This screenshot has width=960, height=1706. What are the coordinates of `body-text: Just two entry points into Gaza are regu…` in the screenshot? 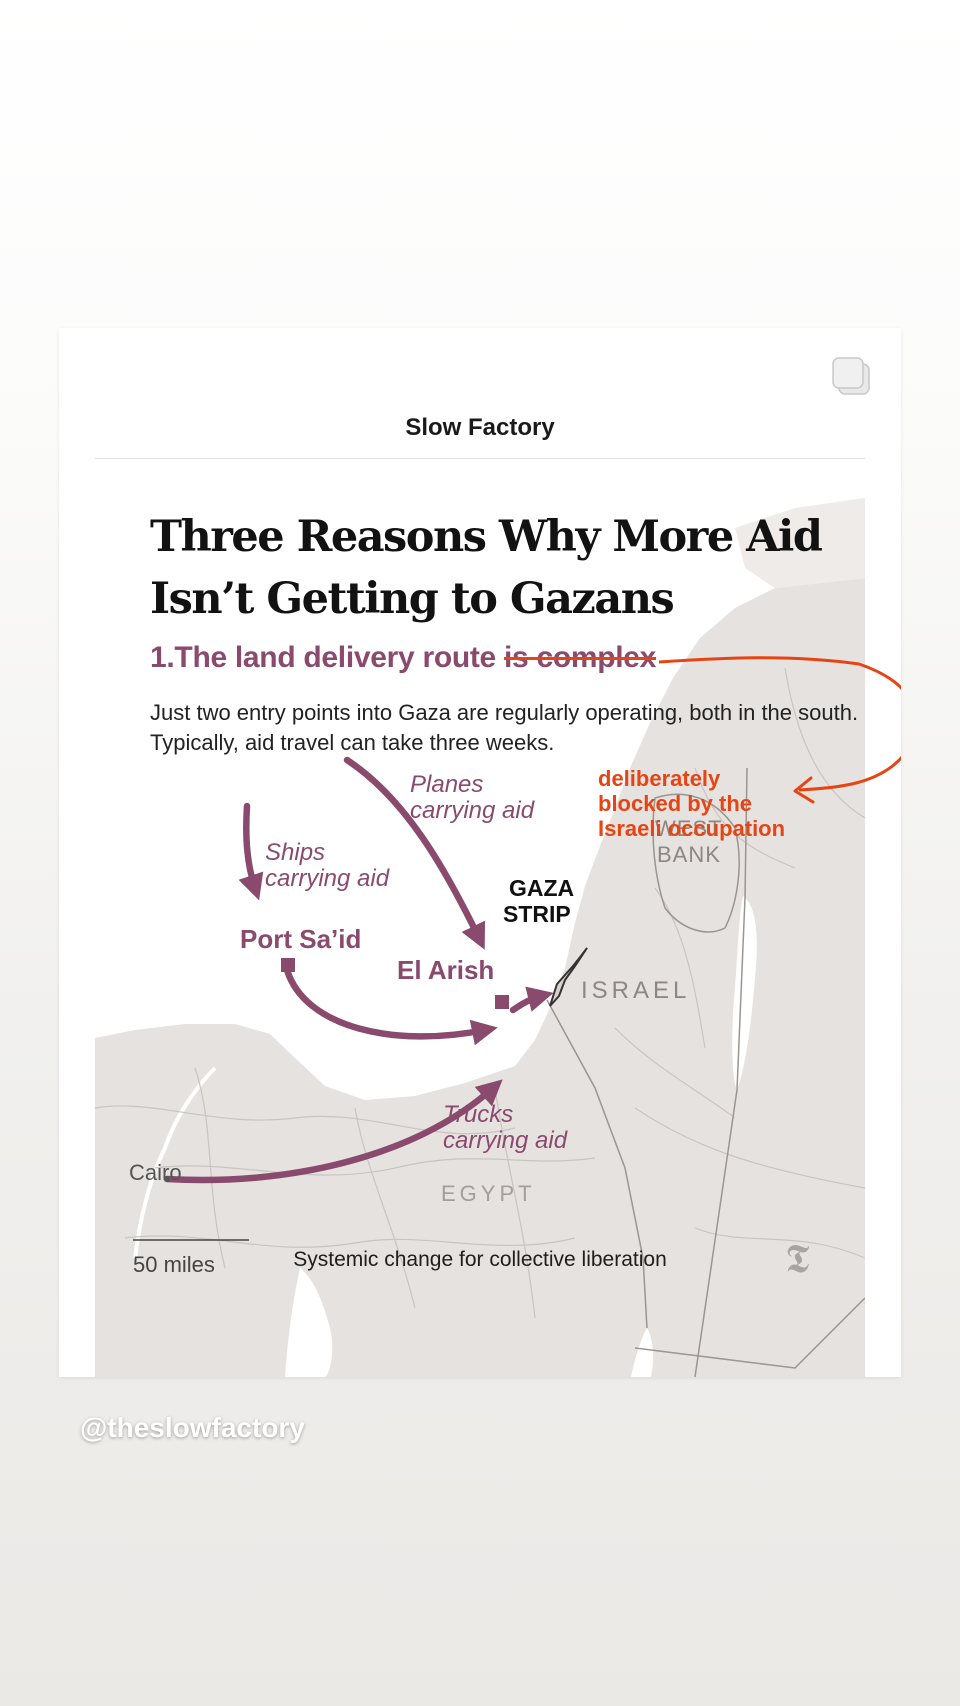 It's located at (504, 727).